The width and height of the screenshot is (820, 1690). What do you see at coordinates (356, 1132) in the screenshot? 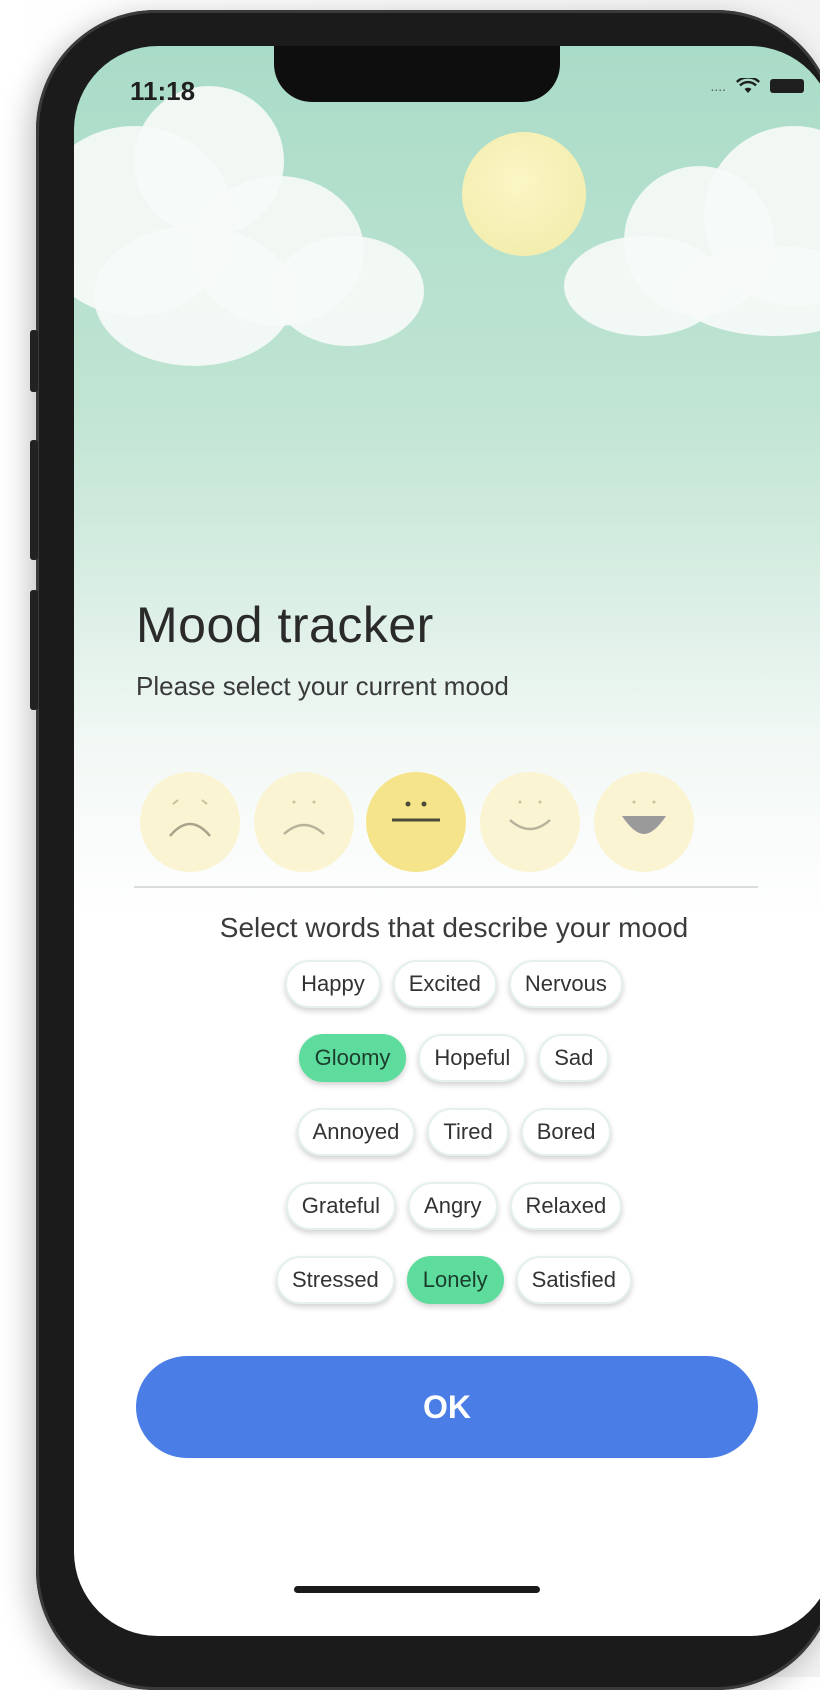
I see `chip-annoyed: Annoyed` at bounding box center [356, 1132].